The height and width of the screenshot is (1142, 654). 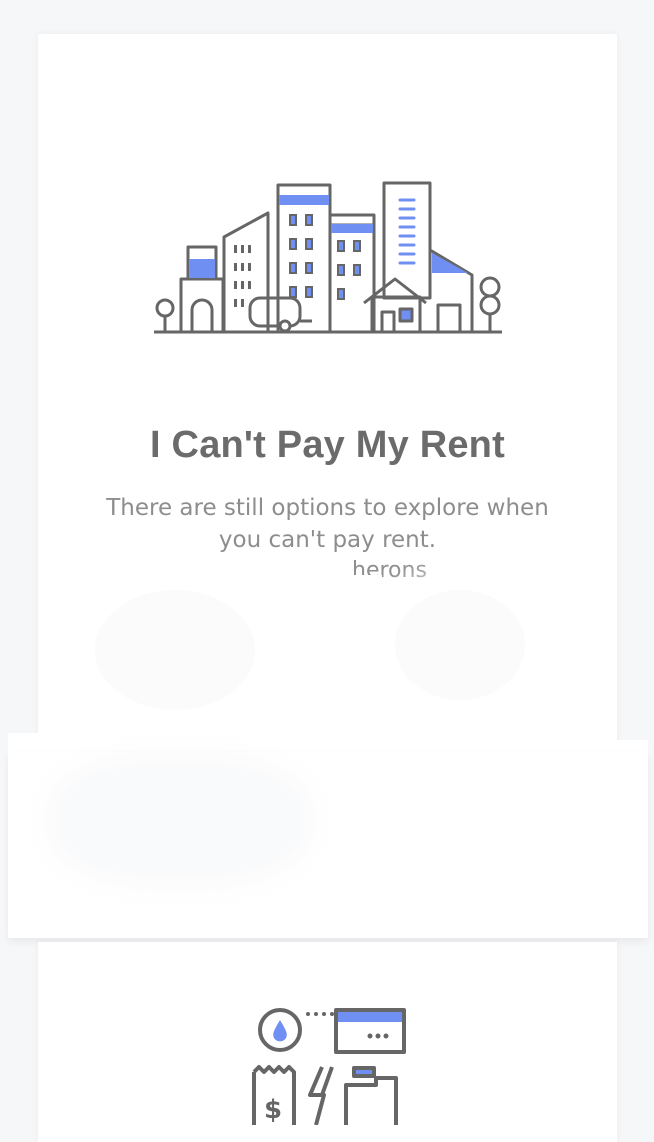 What do you see at coordinates (327, 445) in the screenshot?
I see `card-title: I Can't Pay My Rent` at bounding box center [327, 445].